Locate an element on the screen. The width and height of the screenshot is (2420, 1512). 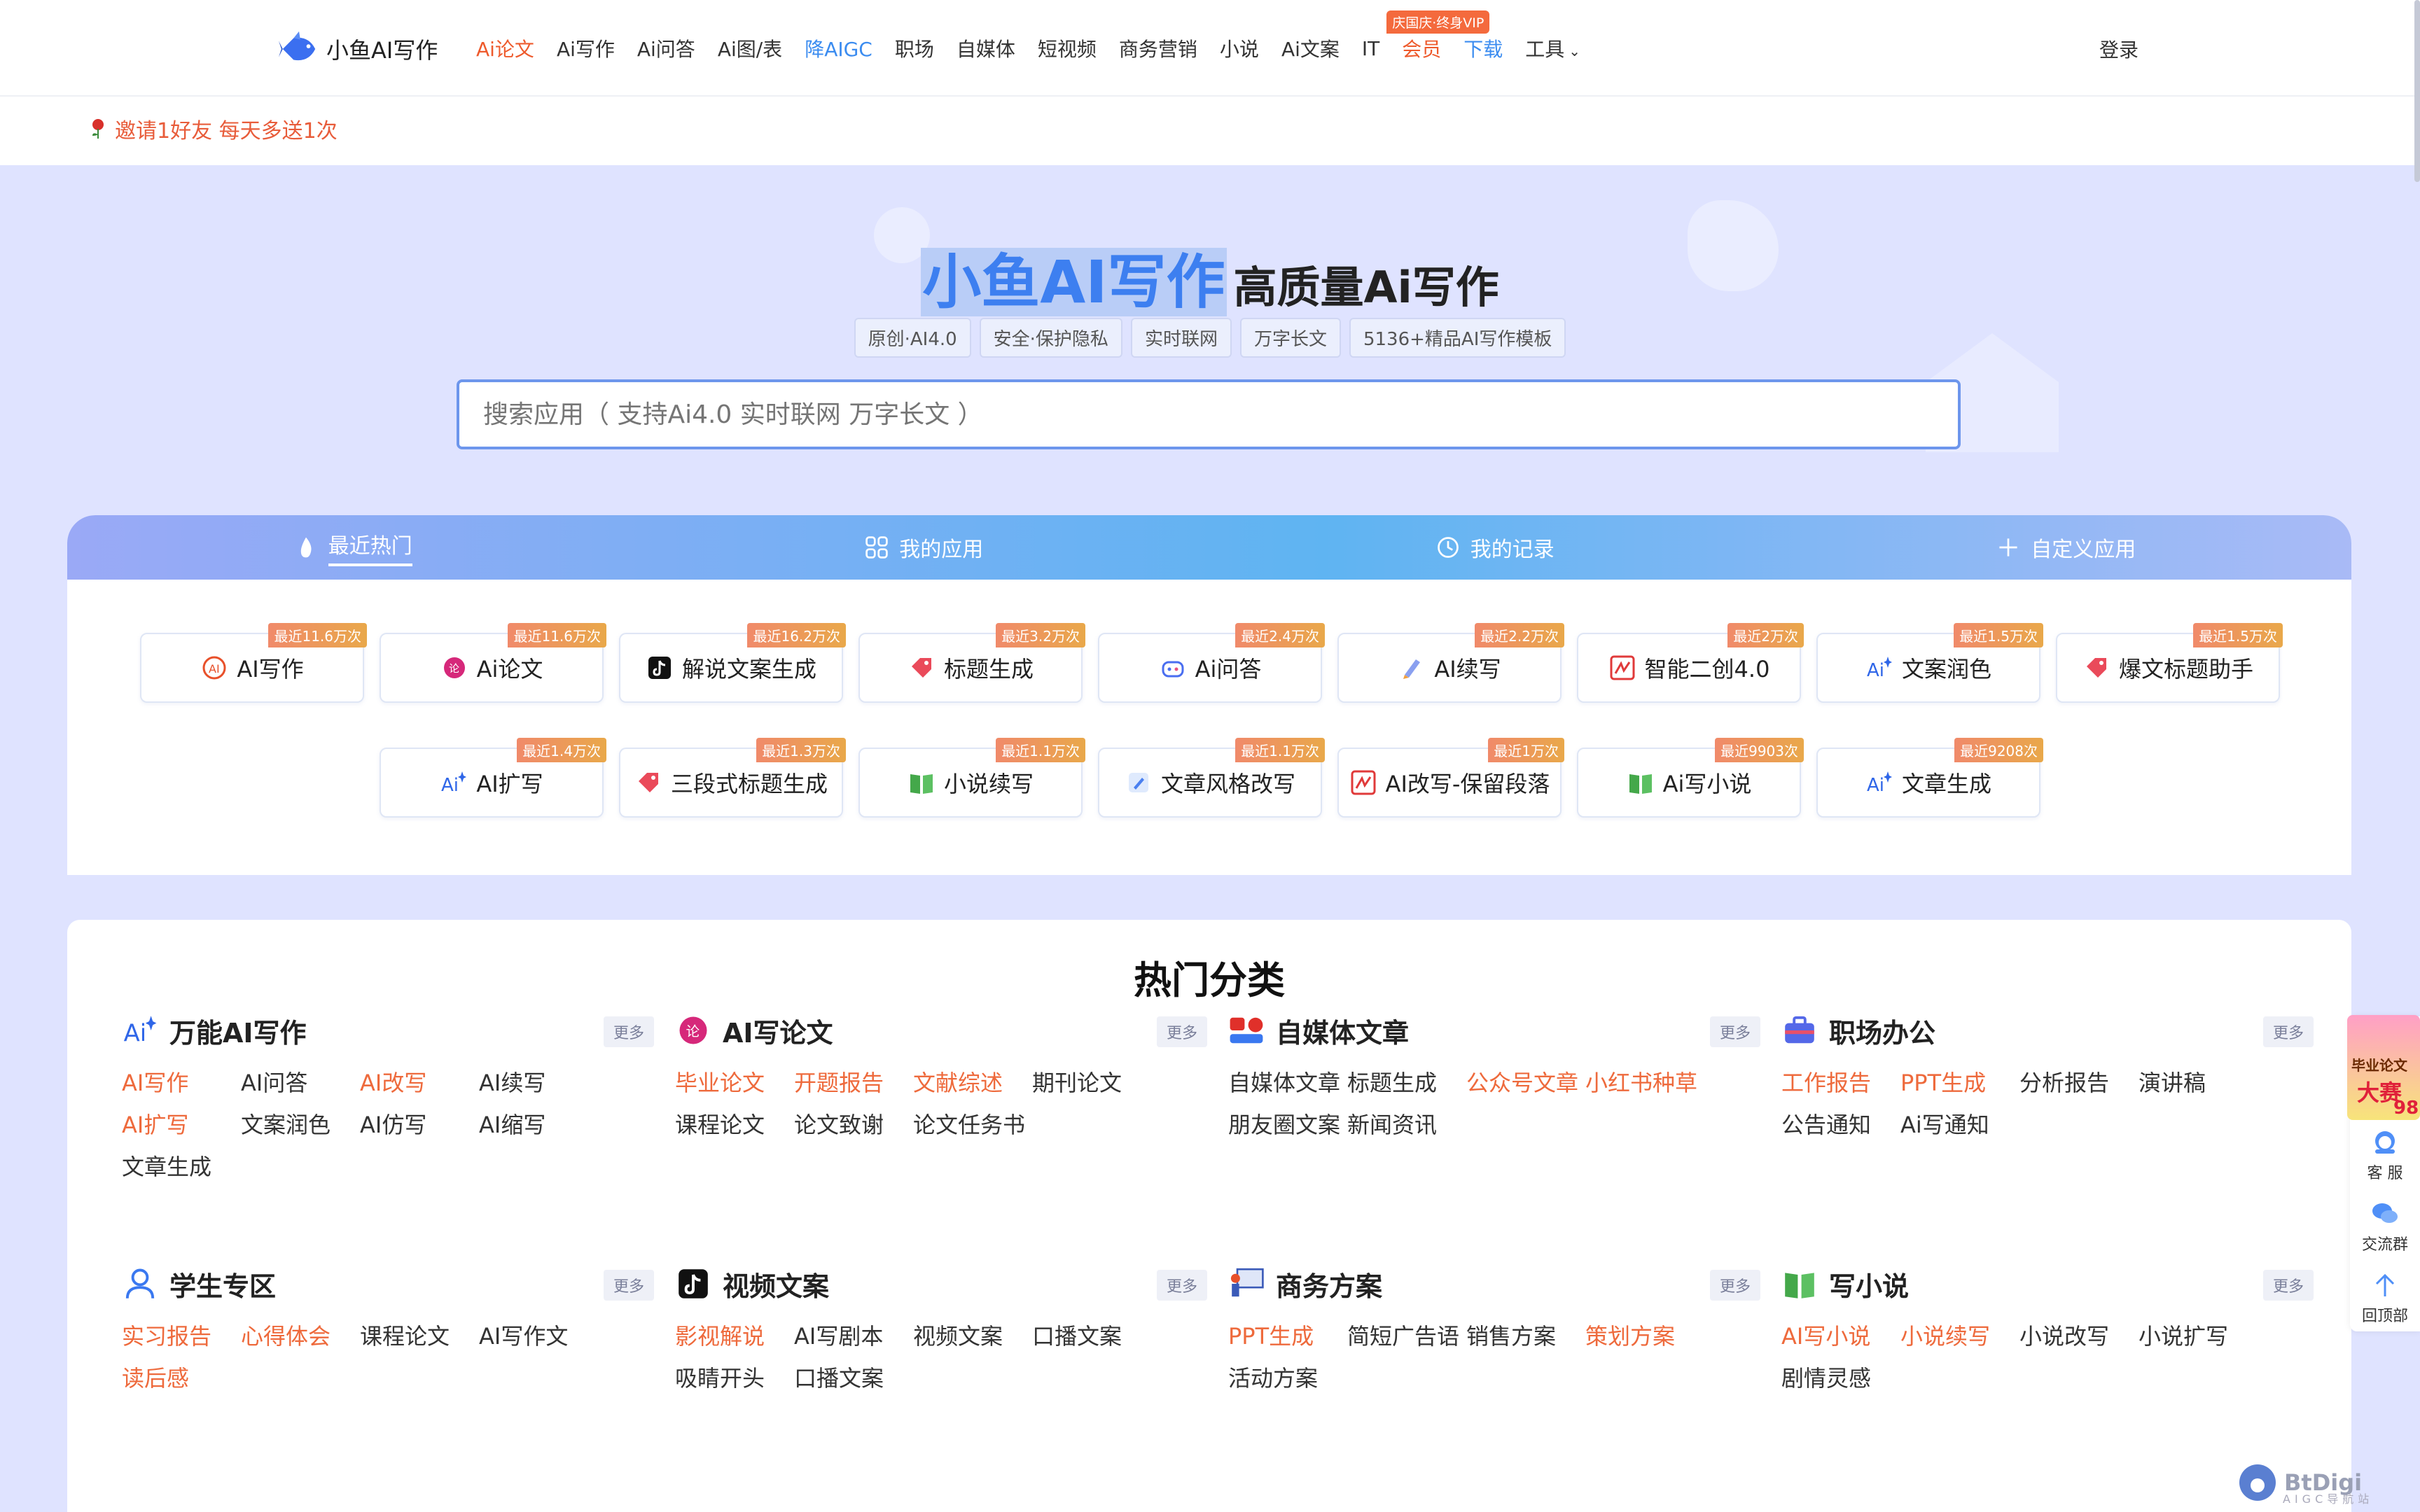
category-link: AI续写 is located at coordinates (538, 1083).